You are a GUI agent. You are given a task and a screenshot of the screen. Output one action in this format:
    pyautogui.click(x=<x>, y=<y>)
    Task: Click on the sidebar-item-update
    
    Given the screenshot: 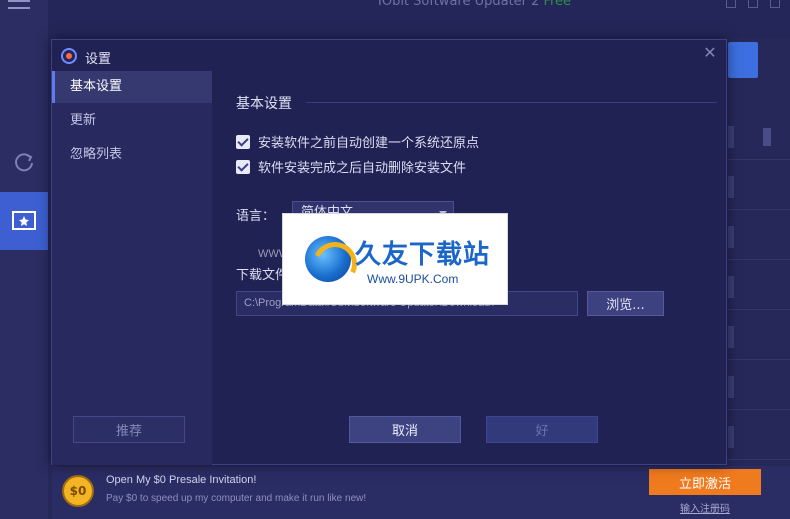 What is the action you would take?
    pyautogui.click(x=24, y=162)
    